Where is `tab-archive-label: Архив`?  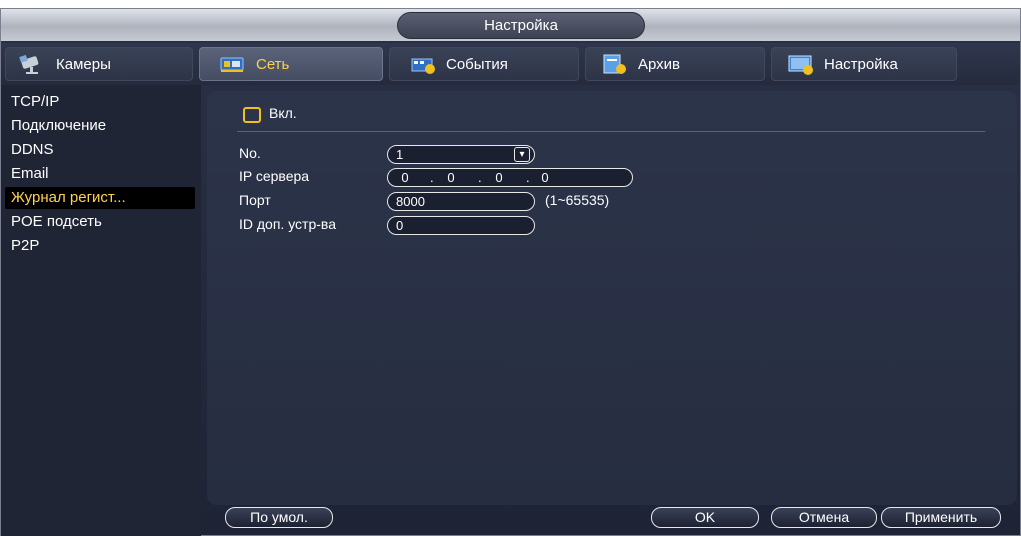 tab-archive-label: Архив is located at coordinates (659, 64).